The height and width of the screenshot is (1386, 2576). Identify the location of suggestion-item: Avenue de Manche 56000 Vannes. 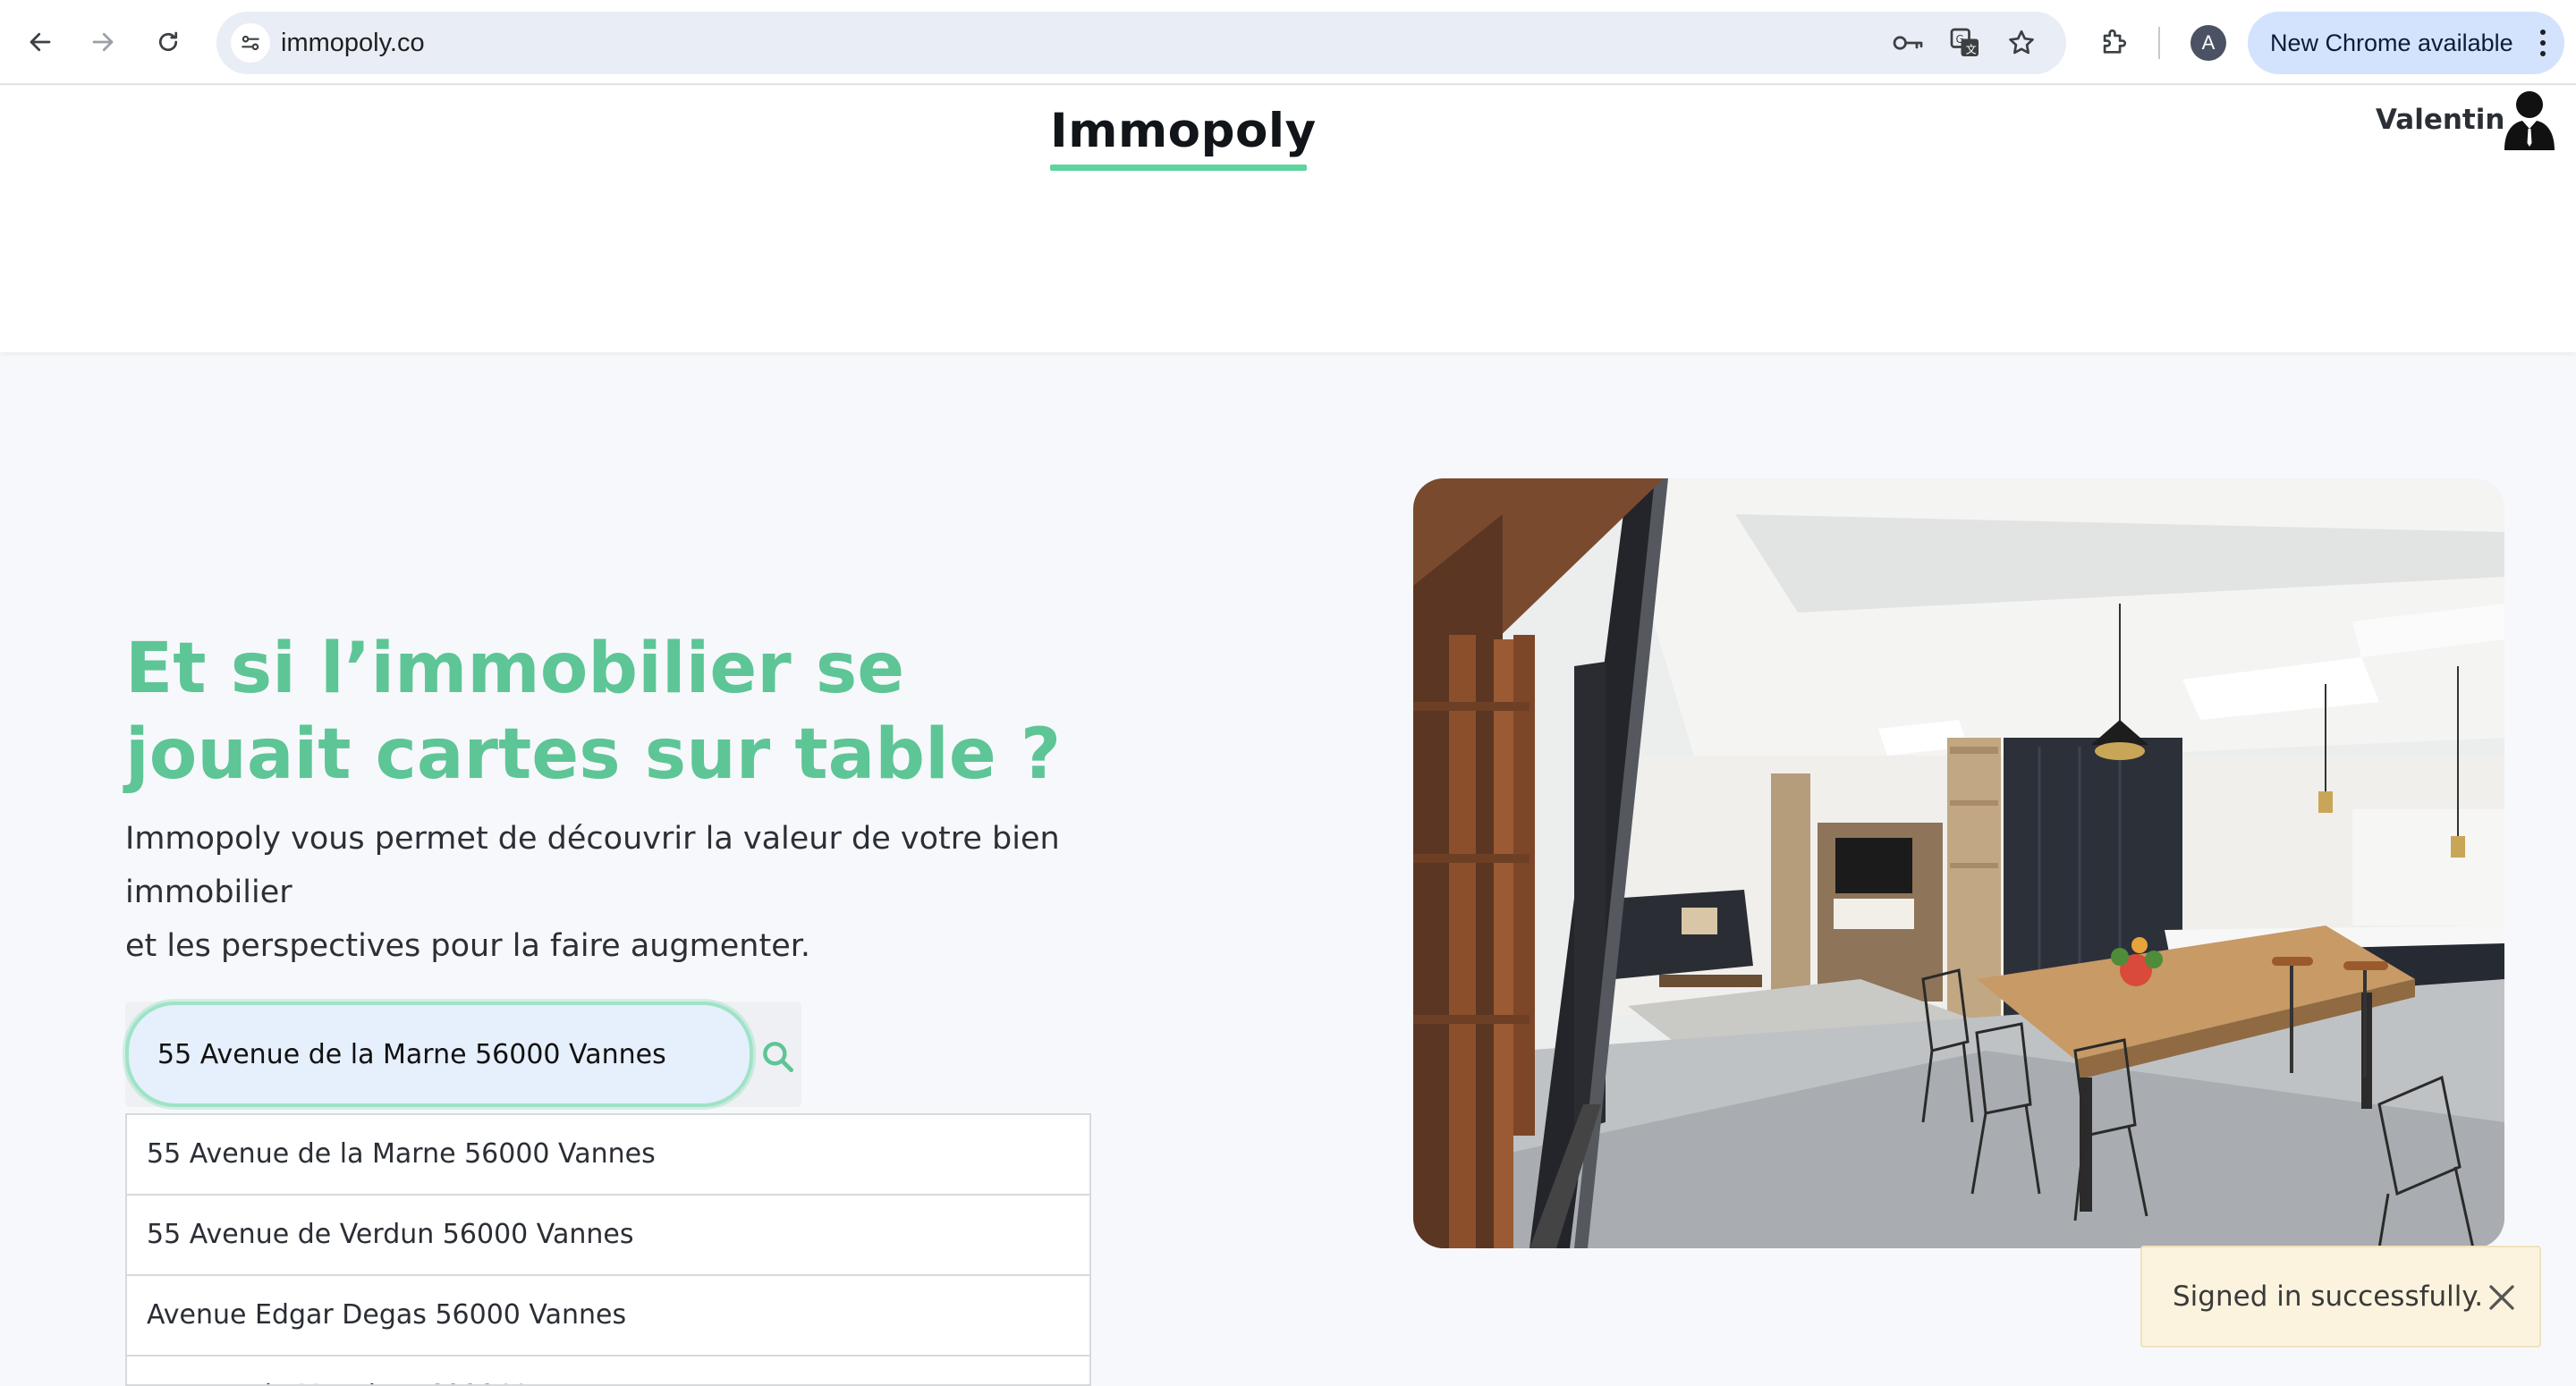
(608, 1370).